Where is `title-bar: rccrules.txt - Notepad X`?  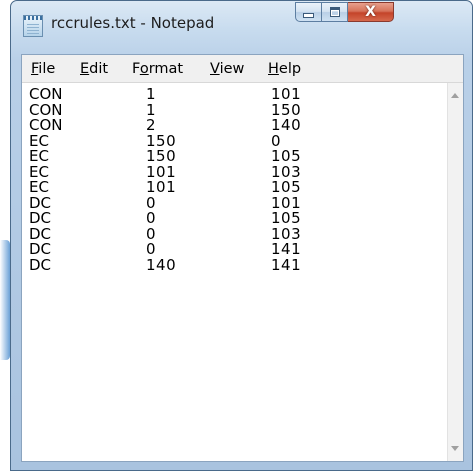
title-bar: rccrules.txt - Notepad X is located at coordinates (241, 26).